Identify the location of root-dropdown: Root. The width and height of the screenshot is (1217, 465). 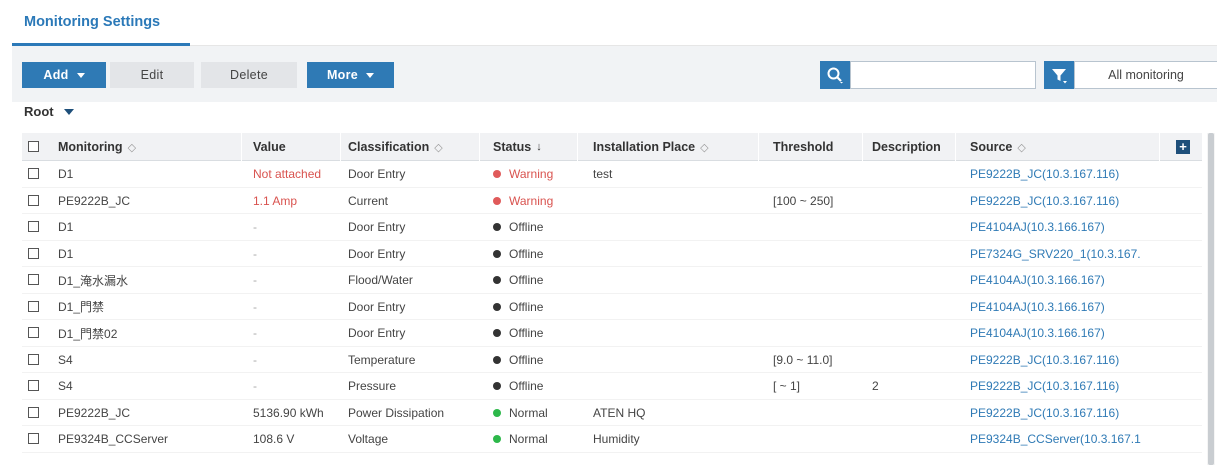
(49, 111).